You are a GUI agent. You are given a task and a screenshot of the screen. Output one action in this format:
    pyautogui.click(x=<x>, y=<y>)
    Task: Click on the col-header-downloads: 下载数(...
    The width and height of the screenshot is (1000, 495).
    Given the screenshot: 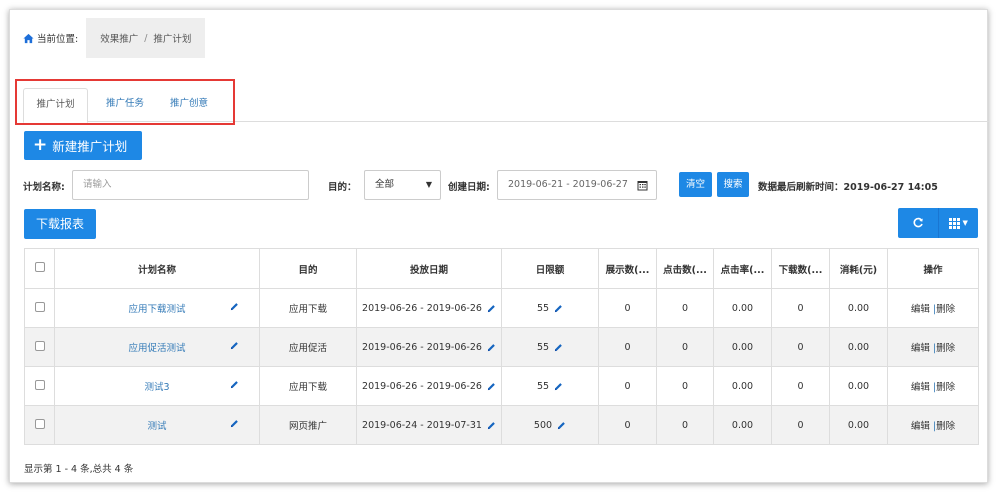 What is the action you would take?
    pyautogui.click(x=800, y=268)
    